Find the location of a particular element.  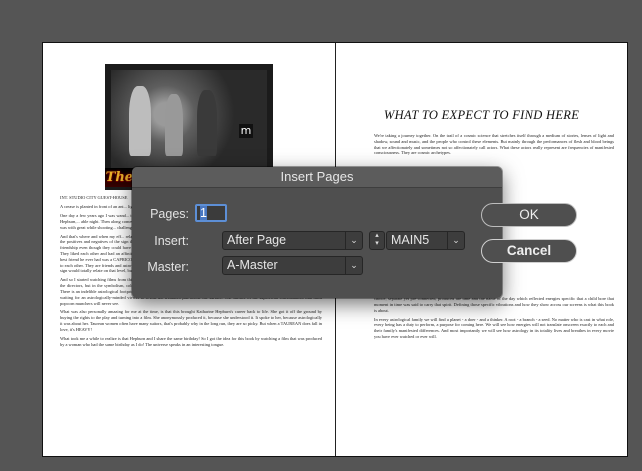

photo-badge: m is located at coordinates (246, 131).